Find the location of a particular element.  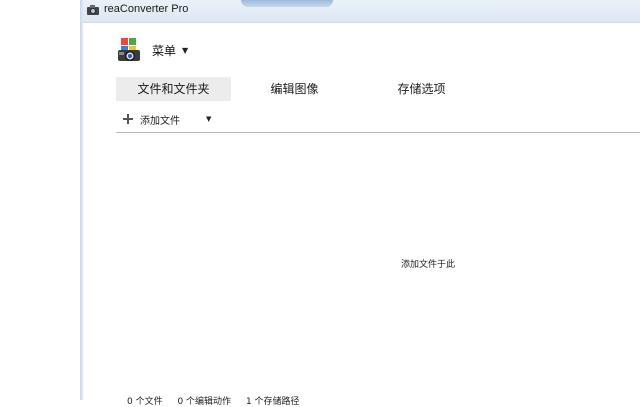

status-file-count: 0 个文件 is located at coordinates (145, 402).